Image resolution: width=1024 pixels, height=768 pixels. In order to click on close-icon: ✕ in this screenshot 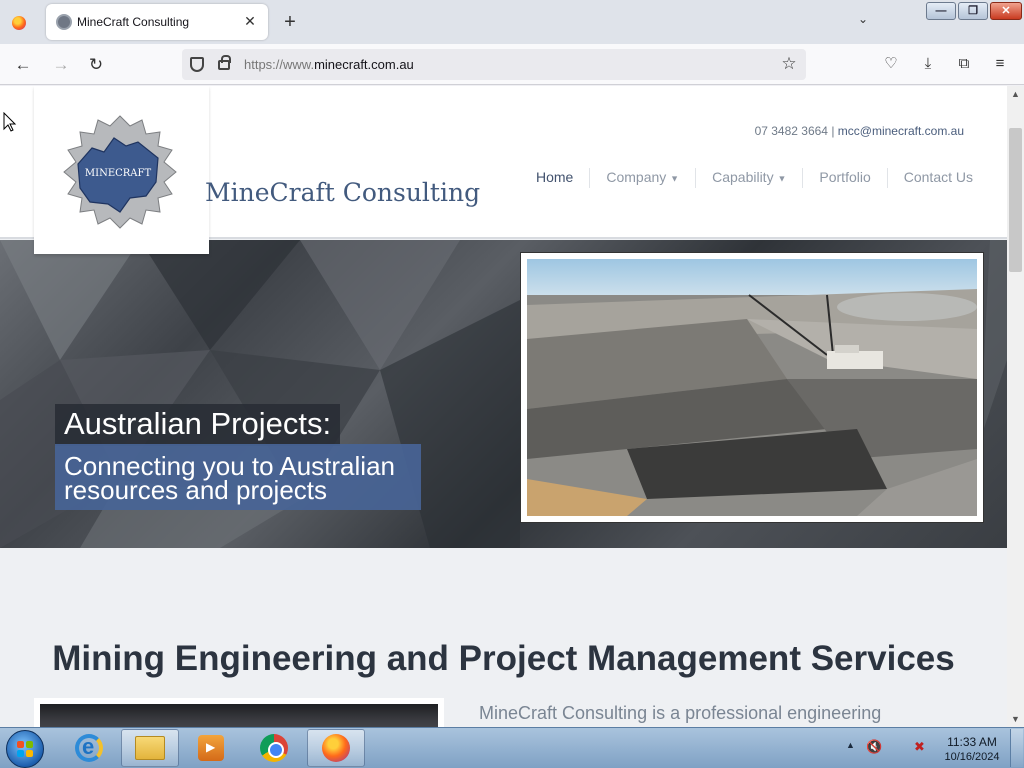, I will do `click(1006, 11)`.